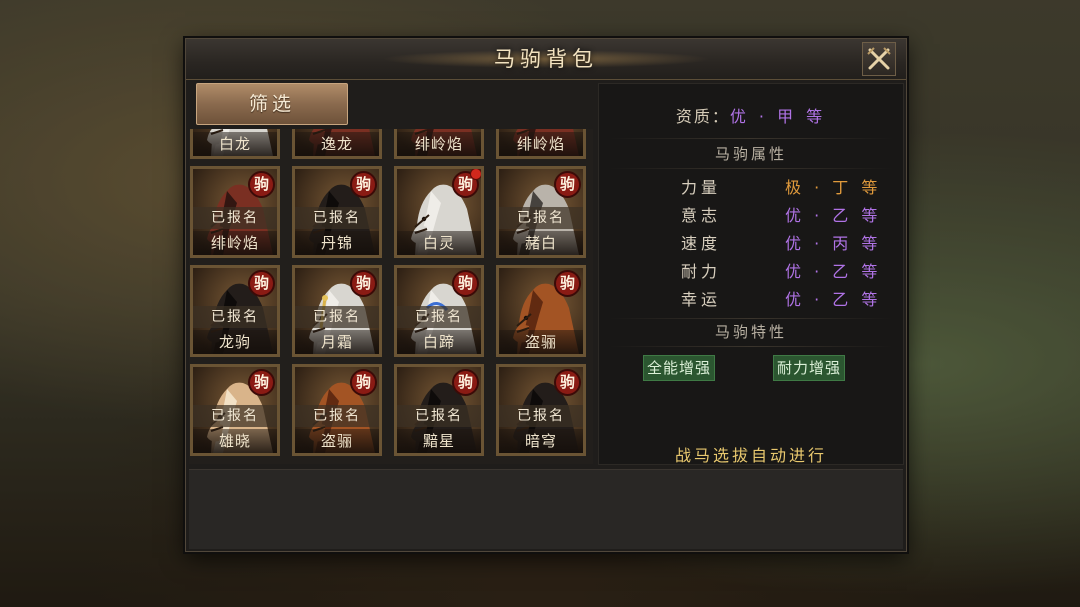  I want to click on horse-name: 雄晓, so click(235, 441).